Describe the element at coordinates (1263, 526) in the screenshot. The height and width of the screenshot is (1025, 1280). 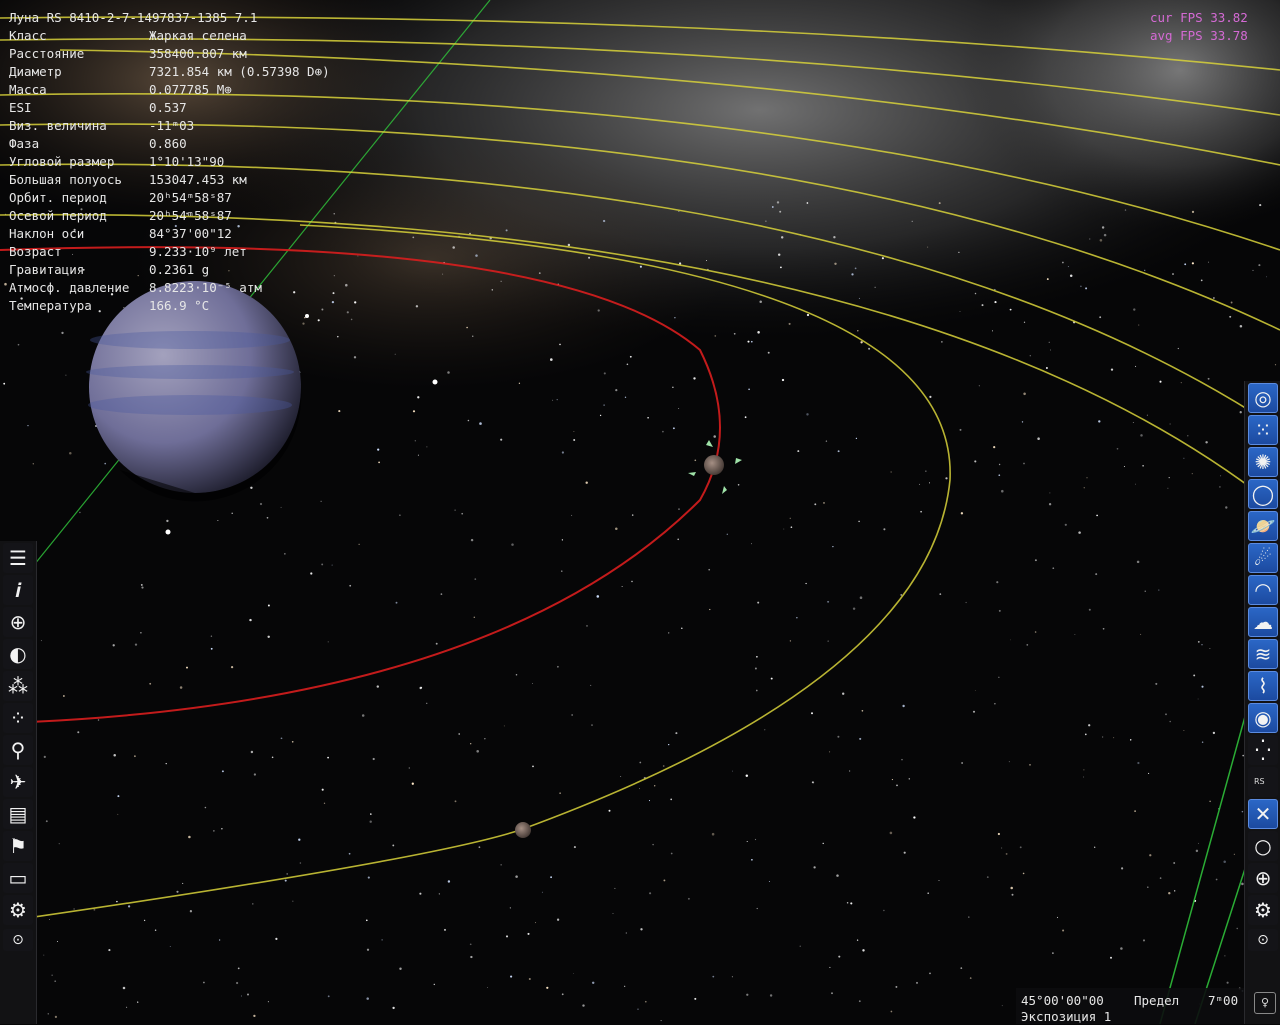
I see `planet-rings-icon: 🪐` at that location.